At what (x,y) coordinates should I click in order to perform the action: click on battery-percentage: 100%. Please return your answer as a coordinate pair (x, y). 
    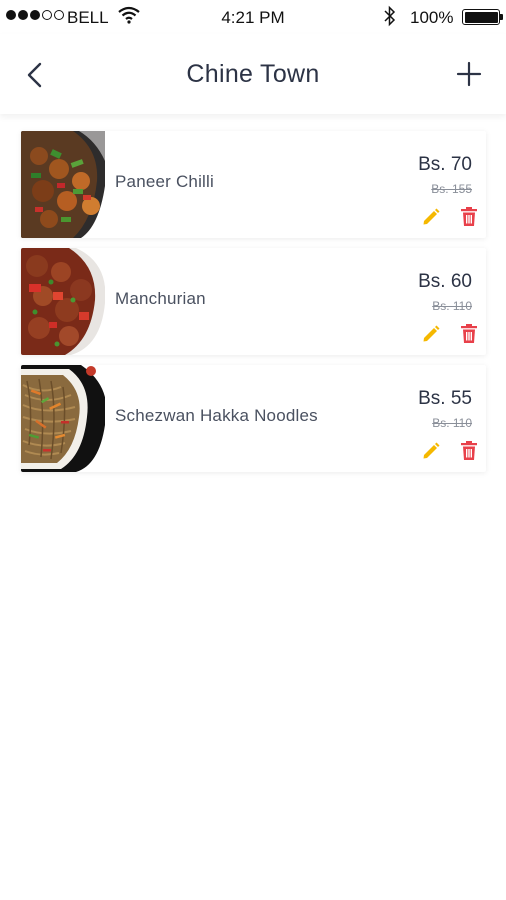
    Looking at the image, I should click on (432, 17).